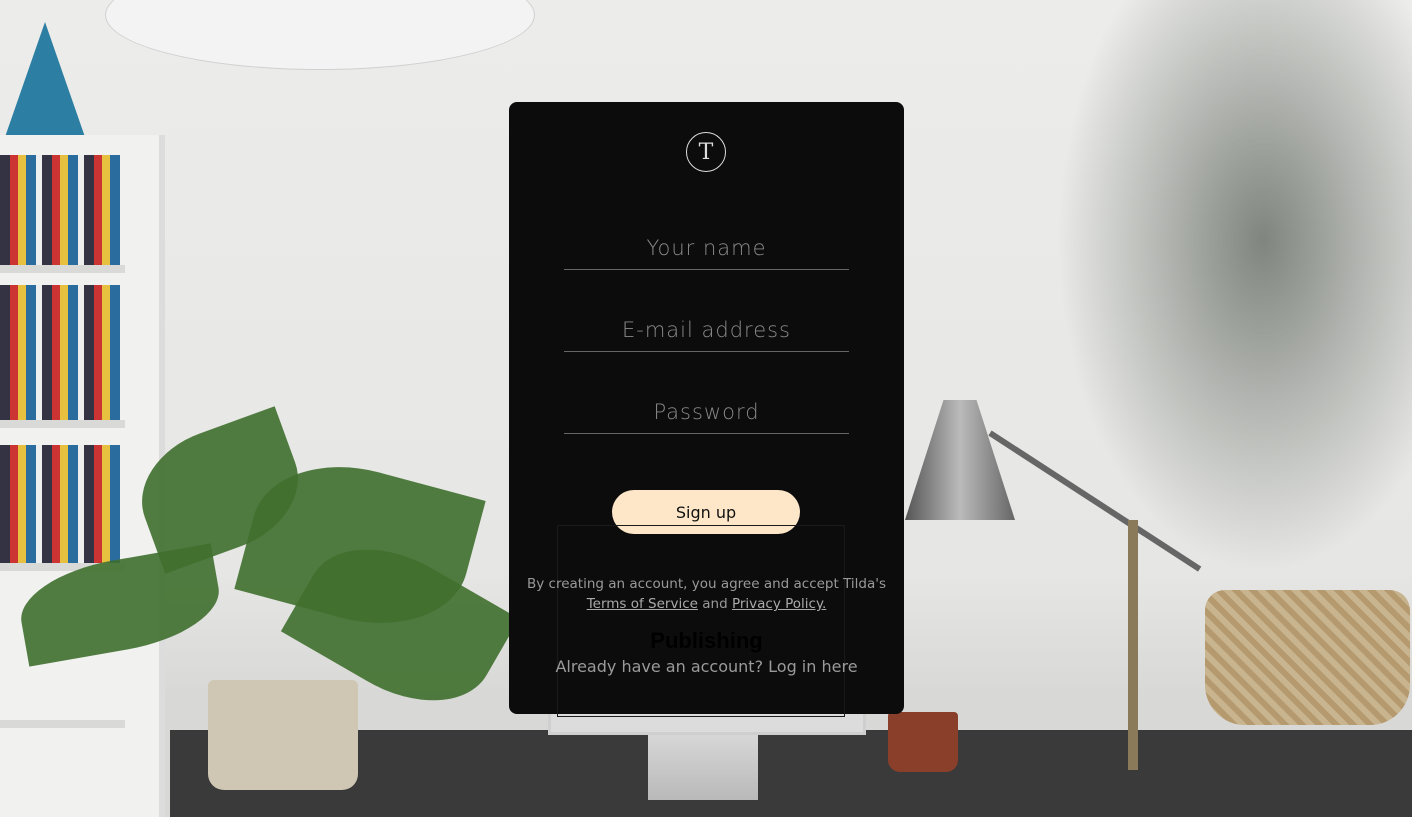 The height and width of the screenshot is (817, 1412). I want to click on tilda-logo-icon: T, so click(706, 152).